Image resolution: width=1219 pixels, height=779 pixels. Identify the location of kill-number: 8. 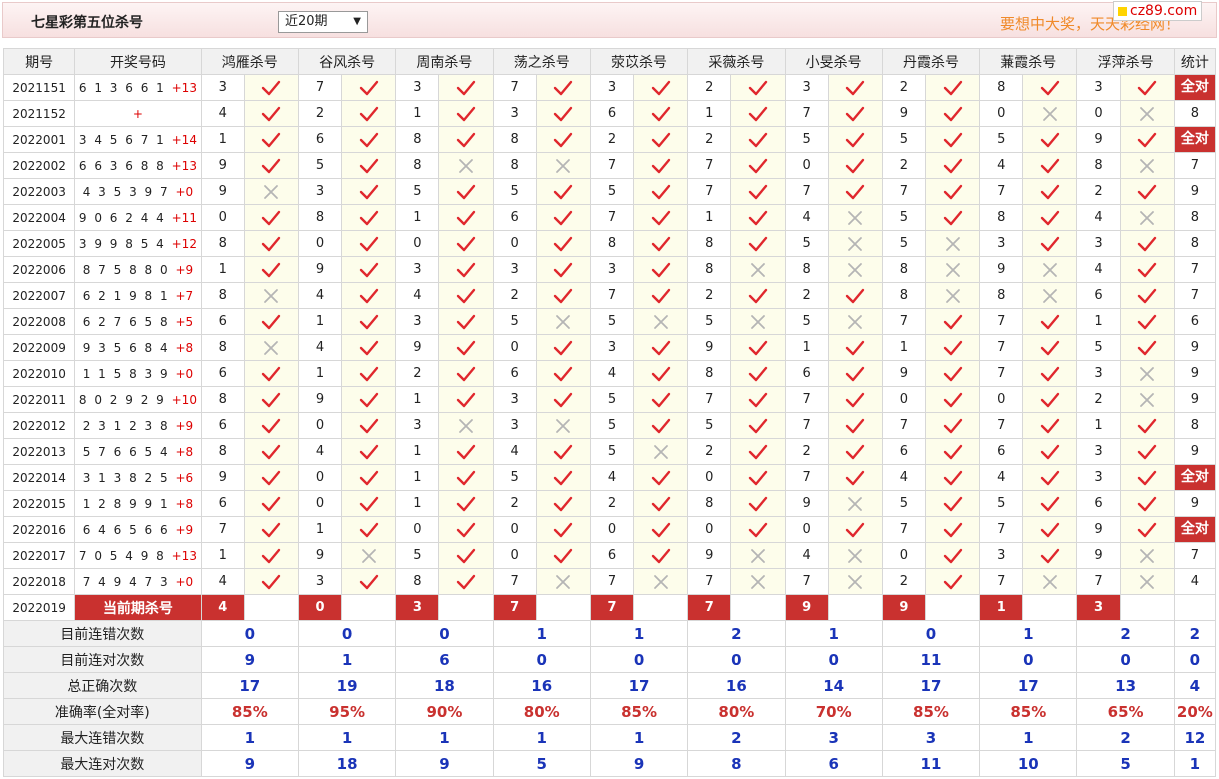
(612, 243).